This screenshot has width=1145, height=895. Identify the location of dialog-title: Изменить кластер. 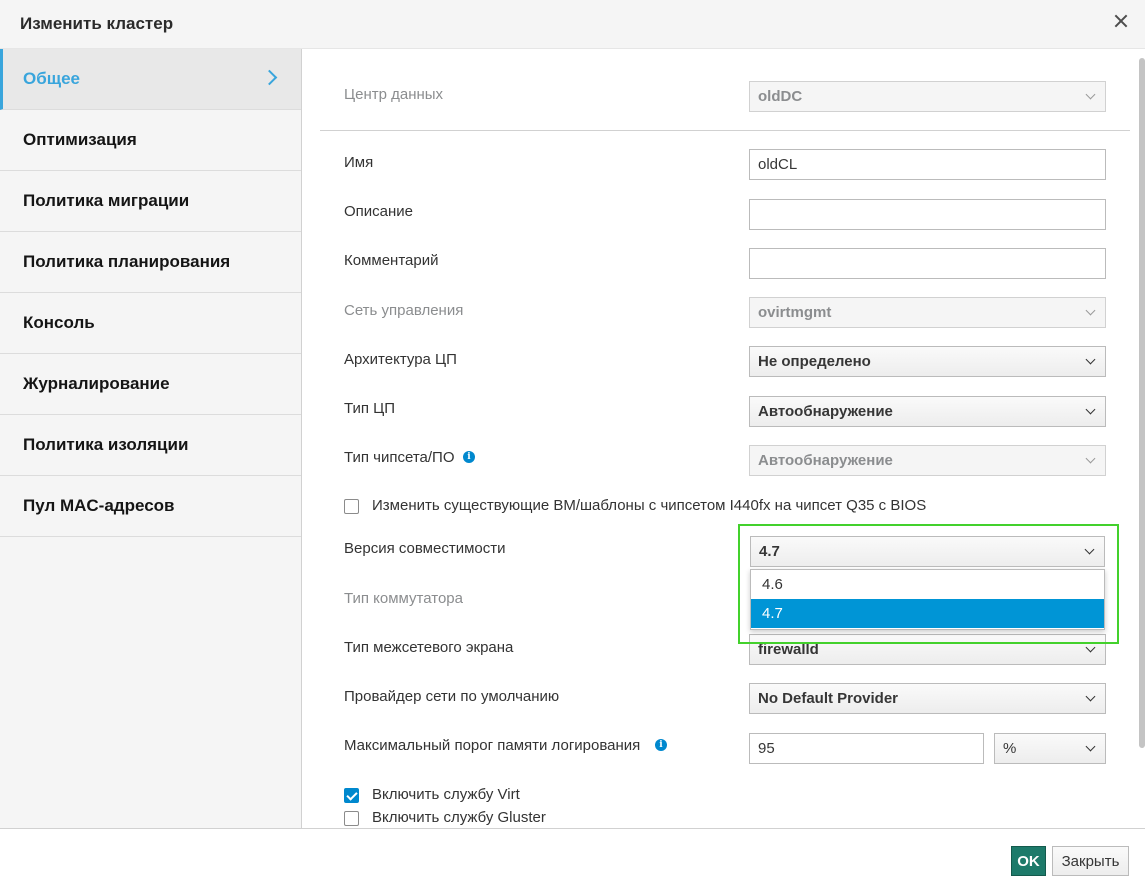
(97, 23).